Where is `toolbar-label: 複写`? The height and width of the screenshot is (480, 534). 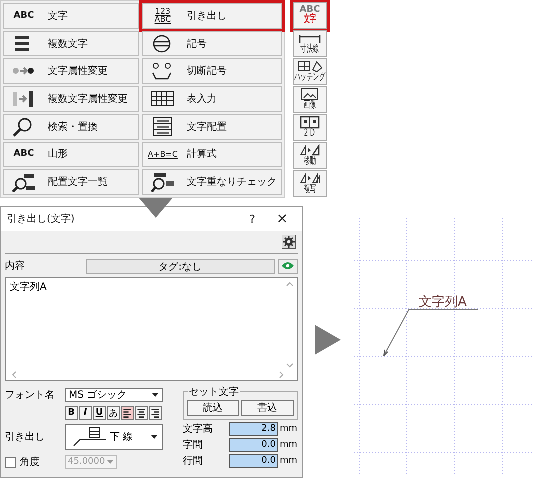
toolbar-label: 複写 is located at coordinates (310, 190).